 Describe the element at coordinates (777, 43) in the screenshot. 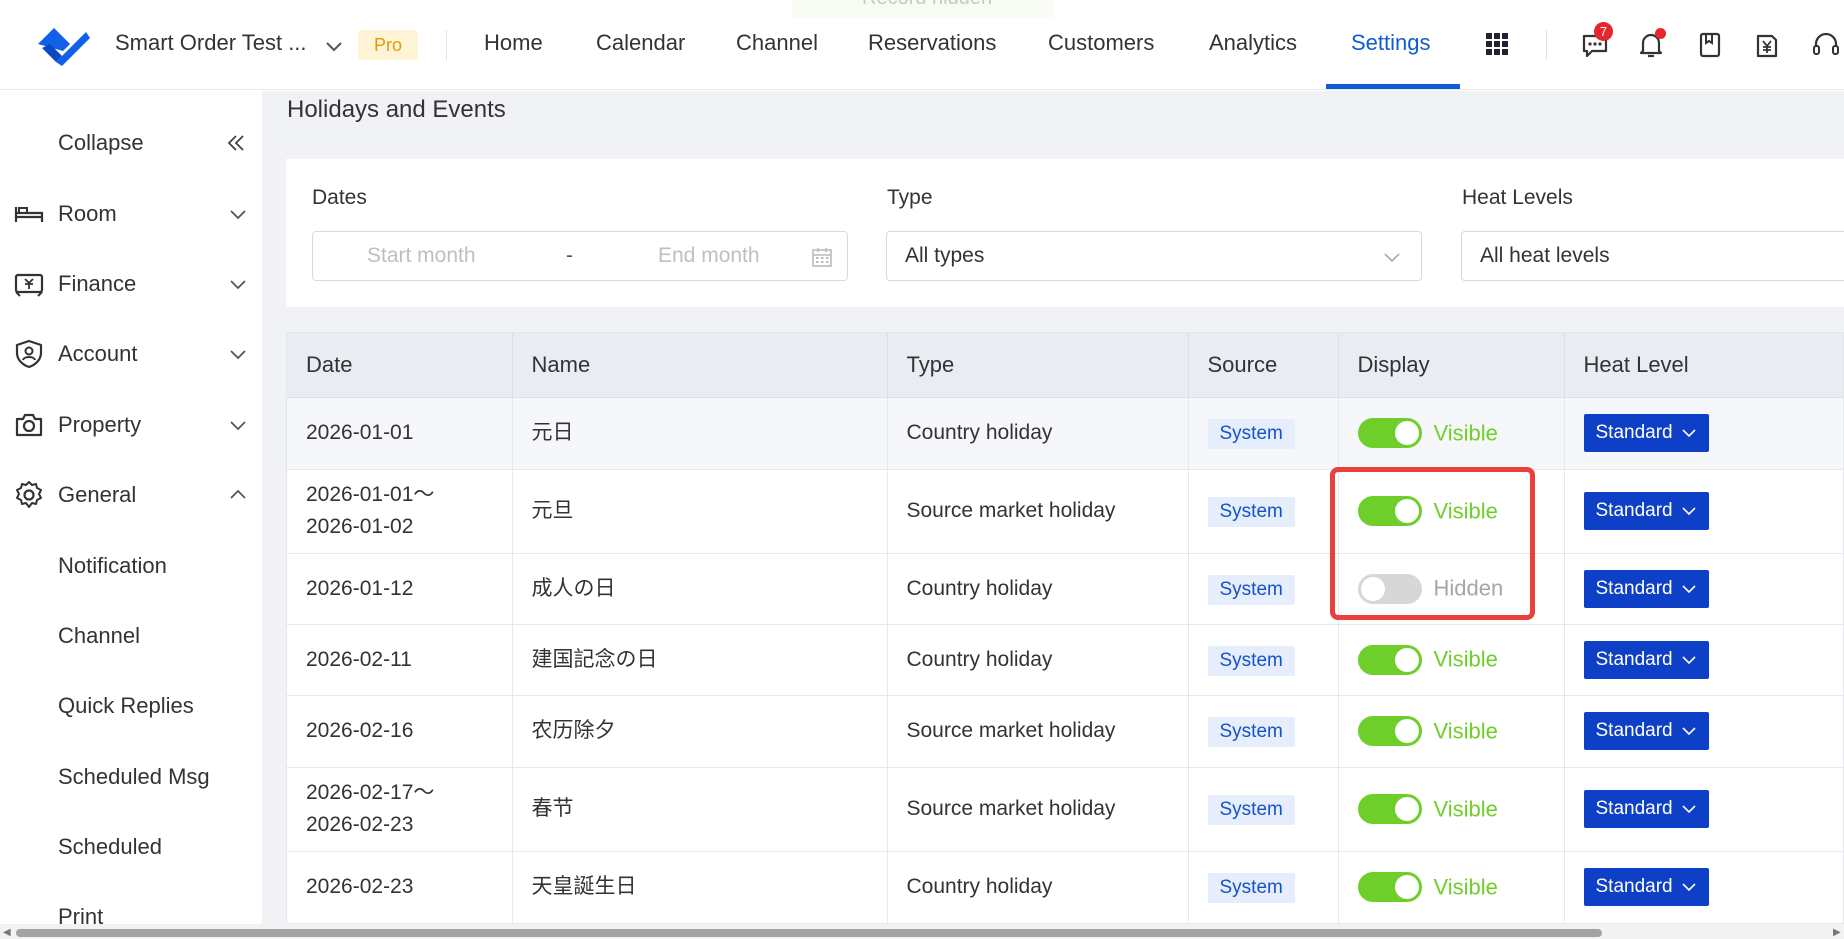

I see `nav-channel: Channel` at that location.